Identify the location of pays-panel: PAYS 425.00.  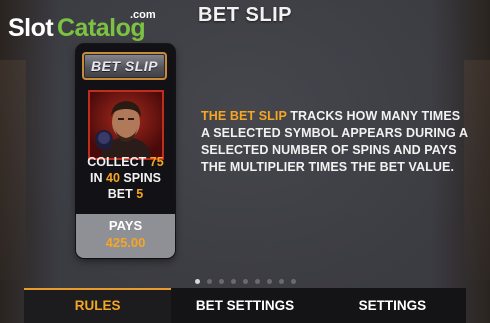
(125, 236).